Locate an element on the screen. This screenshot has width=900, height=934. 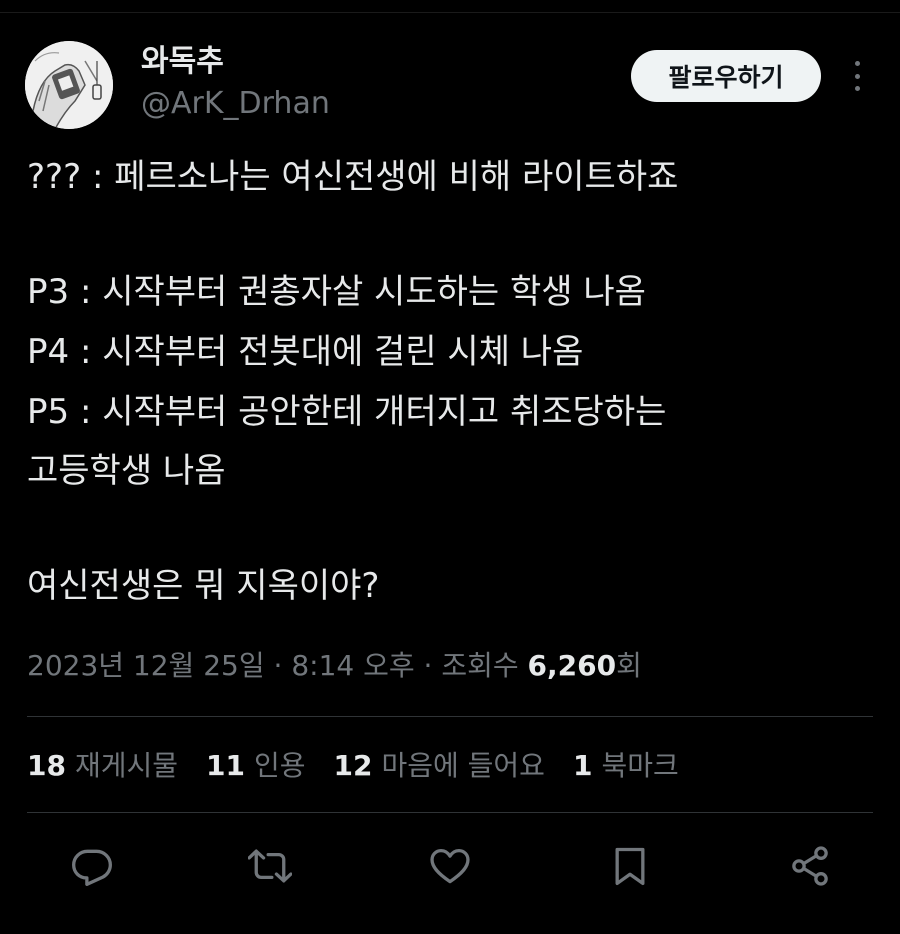
views-suffix: 회 is located at coordinates (629, 665).